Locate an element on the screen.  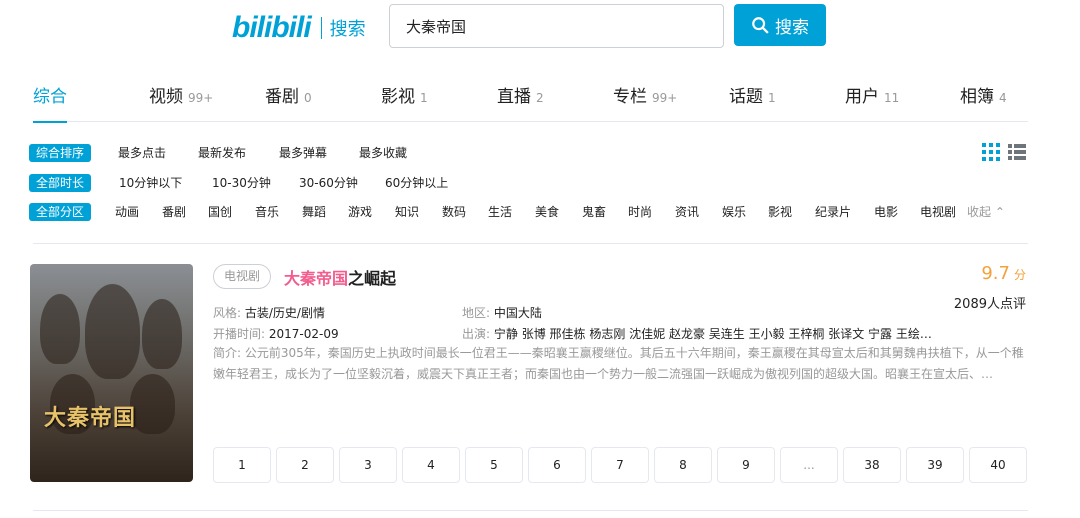
tab-label: 直播 is located at coordinates (514, 97).